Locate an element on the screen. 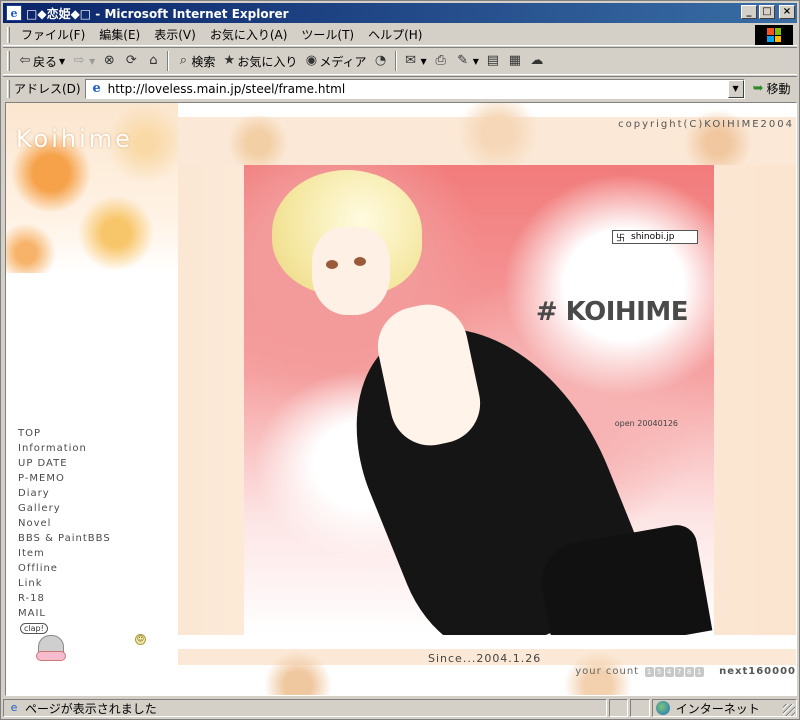 Image resolution: width=800 pixels, height=720 pixels. forward-button: ⇨ ▼ is located at coordinates (83, 61).